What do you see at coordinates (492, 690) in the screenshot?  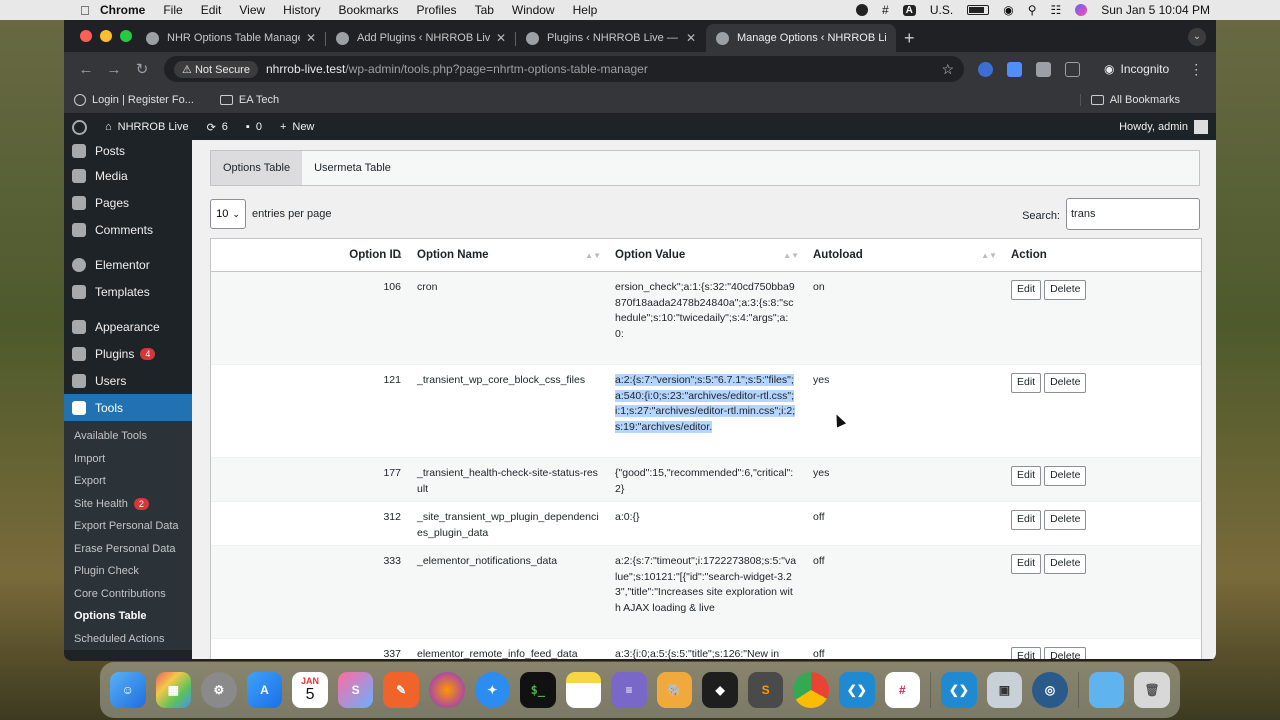 I see `safari-icon: ✦` at bounding box center [492, 690].